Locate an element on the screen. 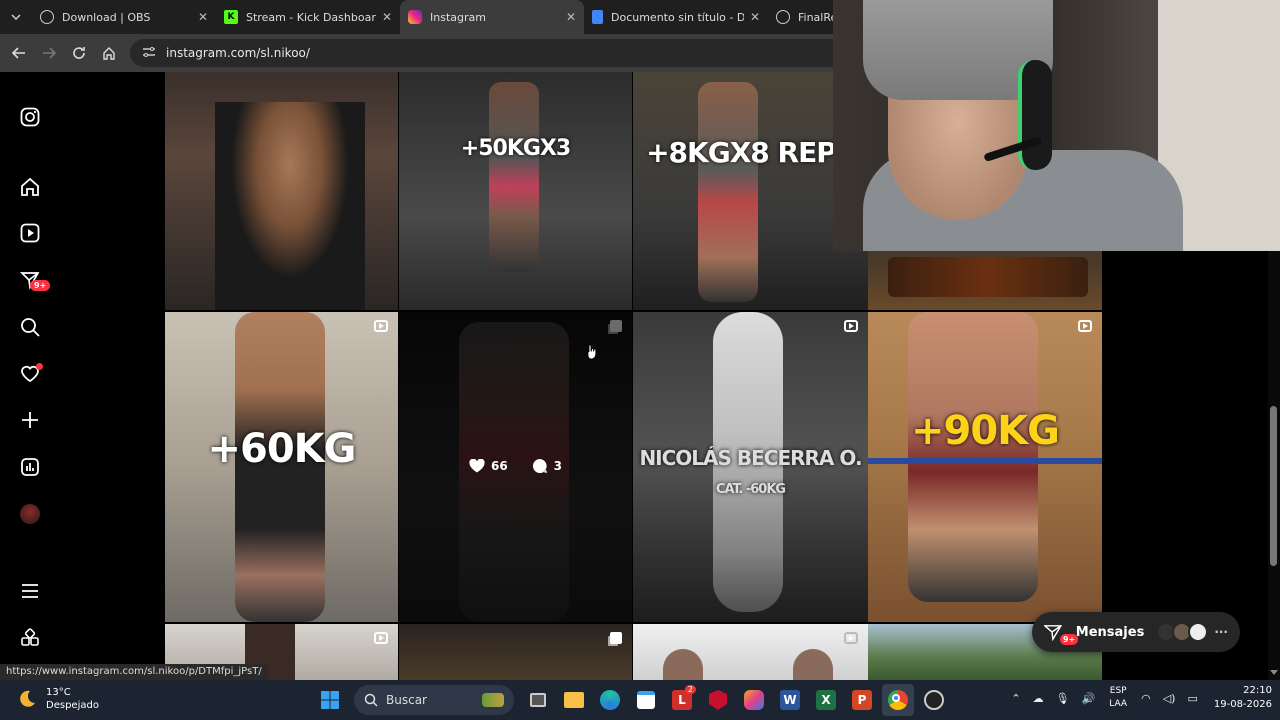  tab-search-button is located at coordinates (16, 17).